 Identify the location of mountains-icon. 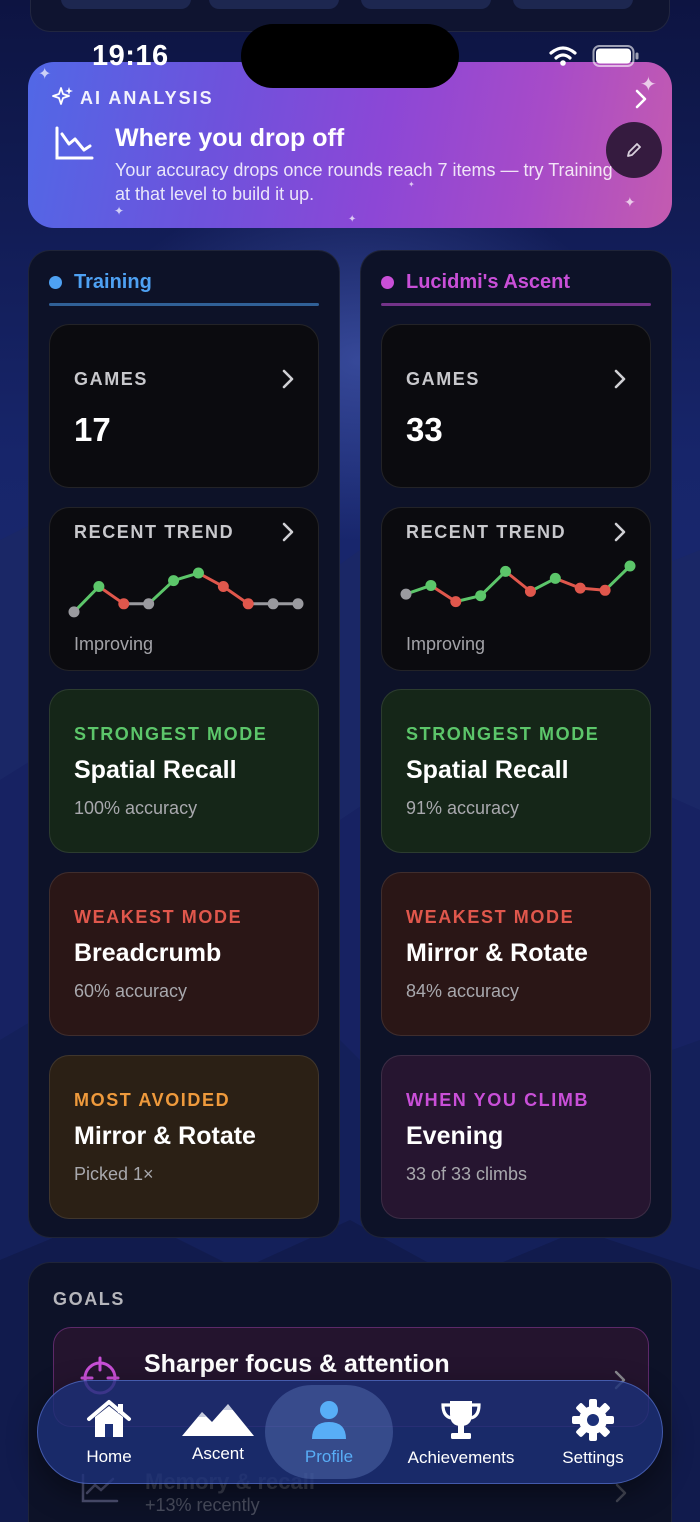
(218, 1420).